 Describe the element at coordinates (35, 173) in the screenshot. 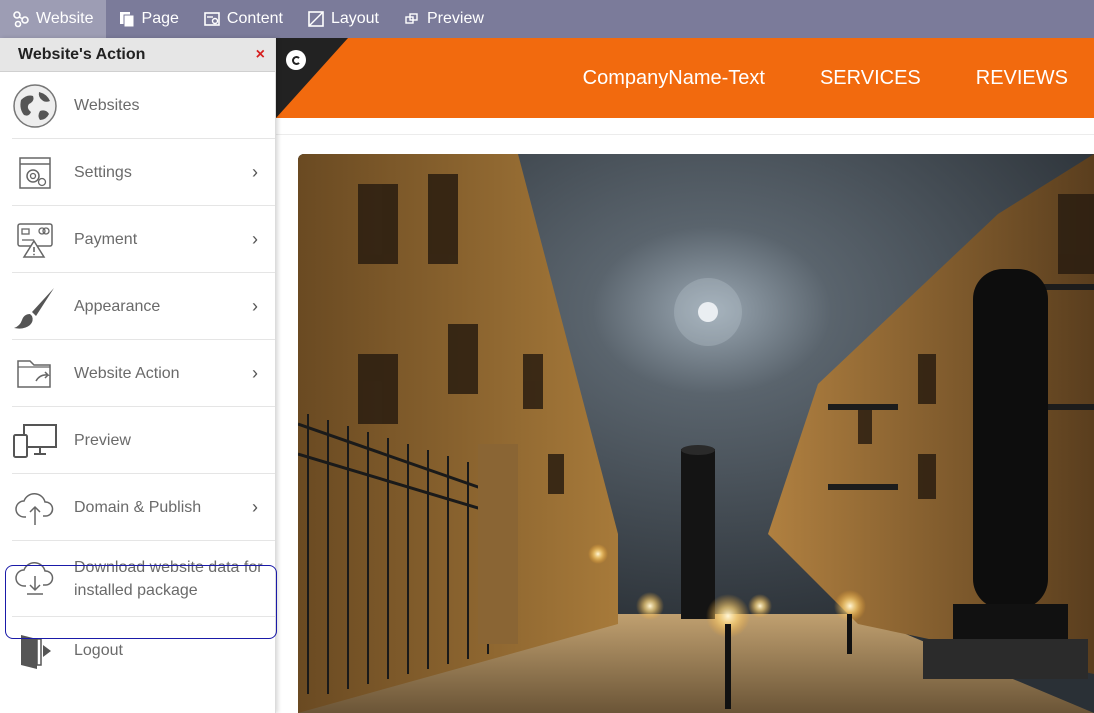

I see `settings-window-icon` at that location.